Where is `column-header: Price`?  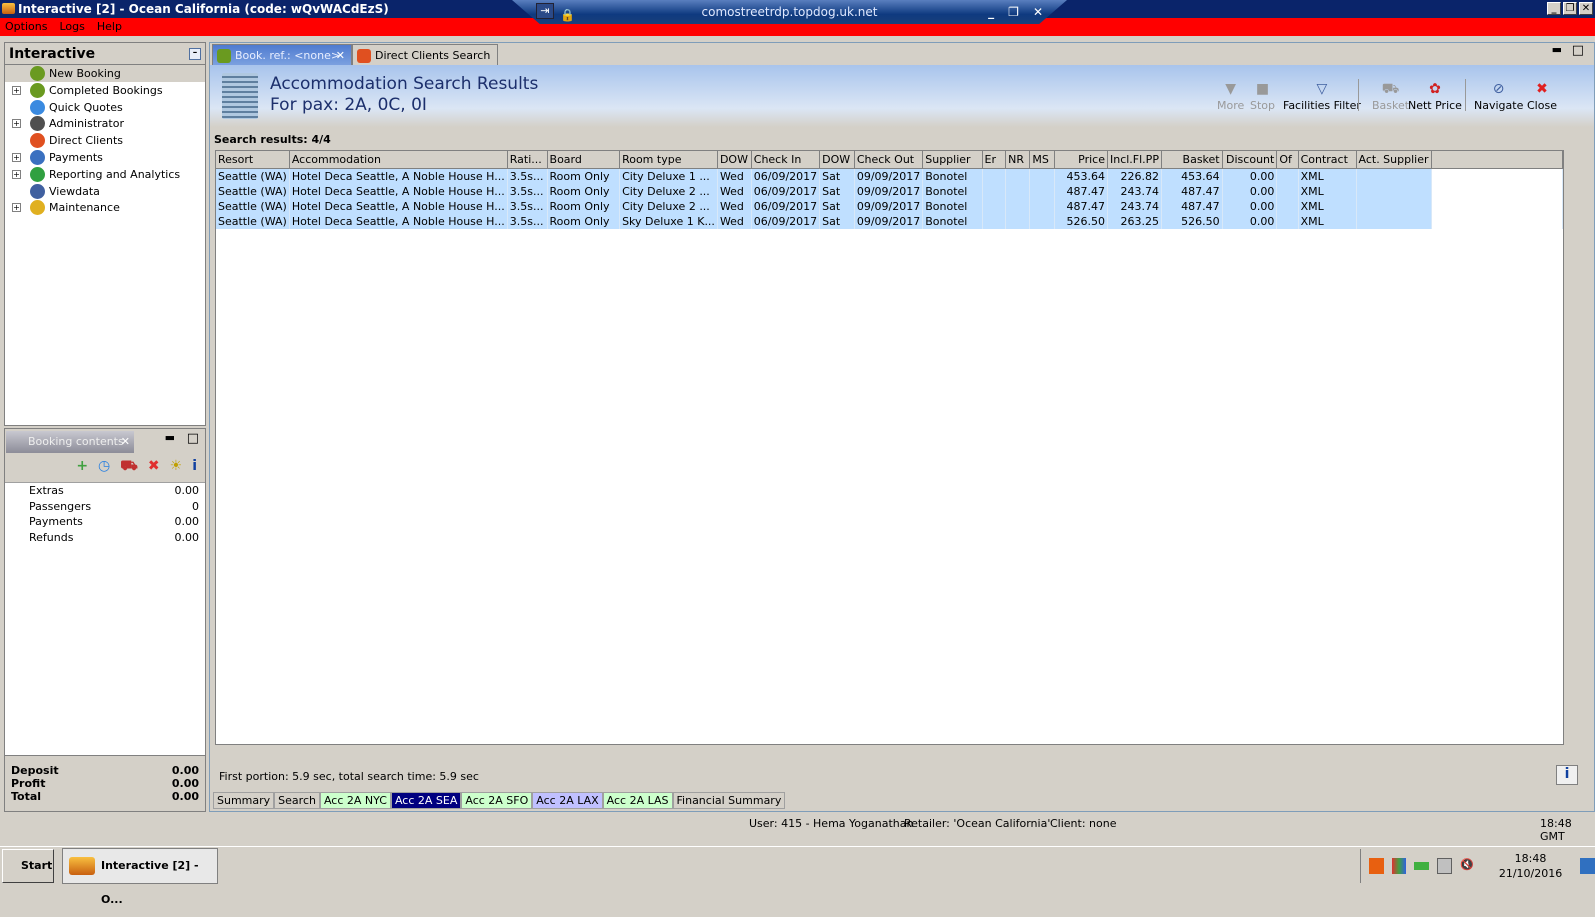
column-header: Price is located at coordinates (1081, 160).